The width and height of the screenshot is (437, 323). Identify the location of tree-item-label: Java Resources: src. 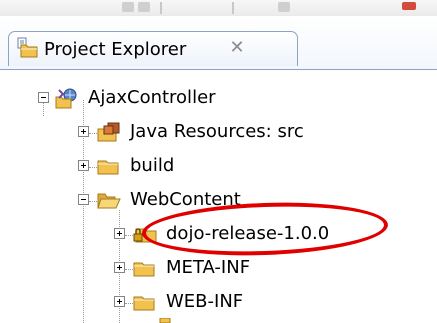
(217, 131).